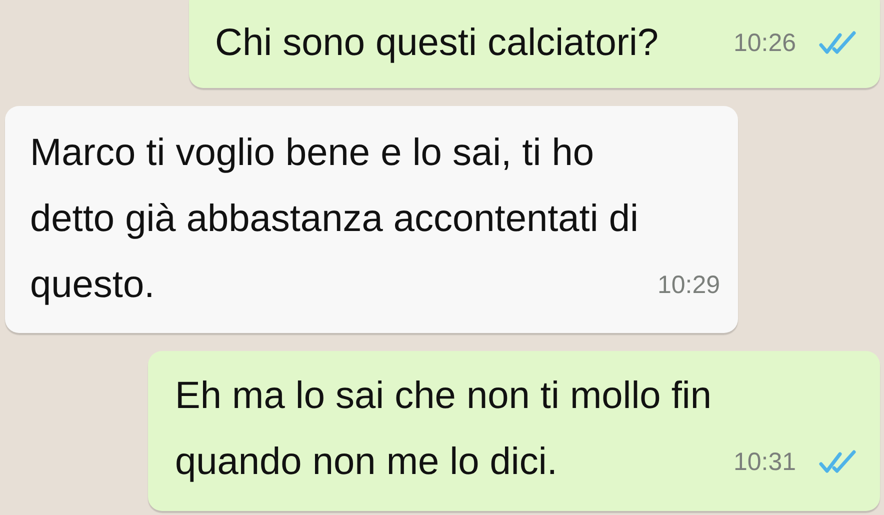 The width and height of the screenshot is (884, 515). What do you see at coordinates (764, 43) in the screenshot?
I see `message-time: 10:26` at bounding box center [764, 43].